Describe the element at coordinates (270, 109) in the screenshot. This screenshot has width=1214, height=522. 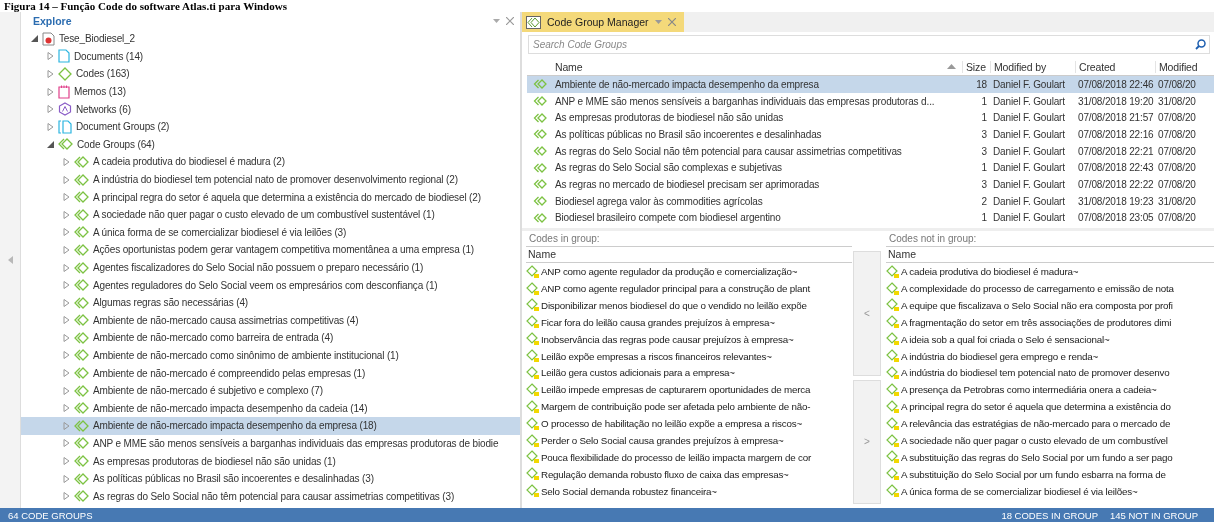
I see `tree-item: Networks (6)` at that location.